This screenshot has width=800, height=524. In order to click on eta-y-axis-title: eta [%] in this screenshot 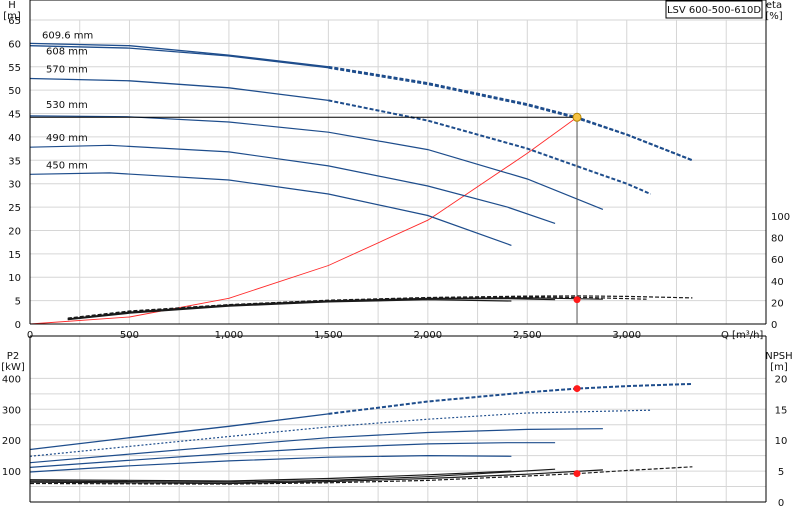, I will do `click(773, 11)`.